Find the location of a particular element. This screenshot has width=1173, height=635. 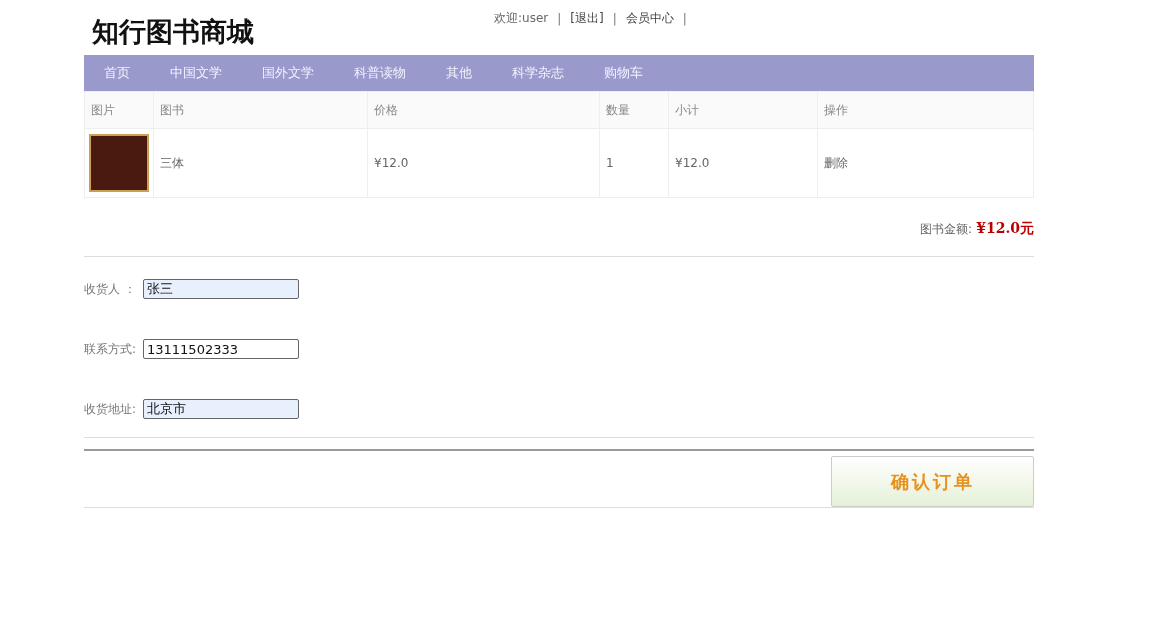

top-link: [退出] is located at coordinates (587, 18).